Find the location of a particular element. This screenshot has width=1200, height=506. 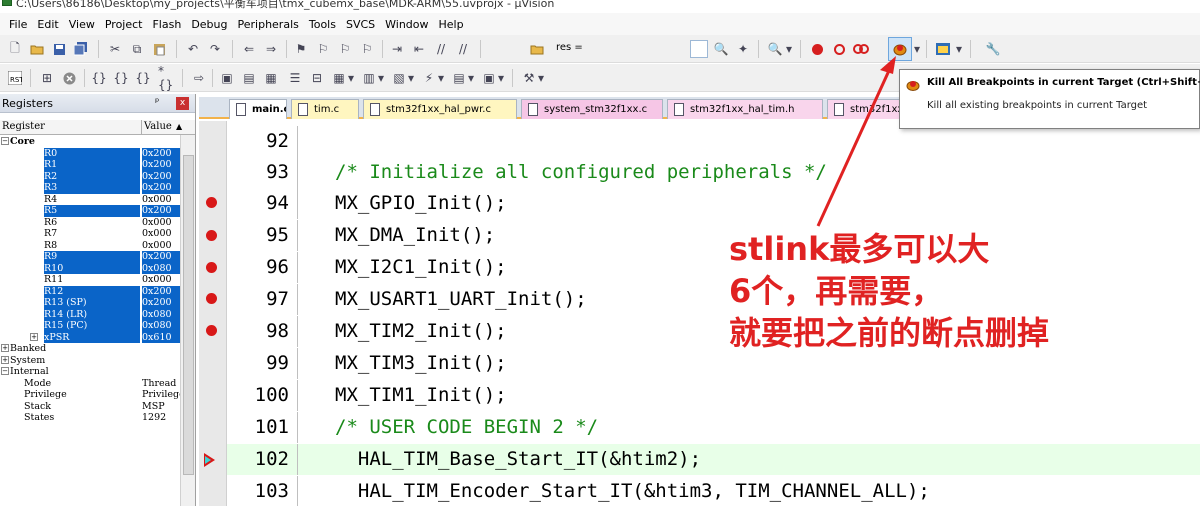

code-line: 98 MX_TIM2_Init(); is located at coordinates (713, 331).